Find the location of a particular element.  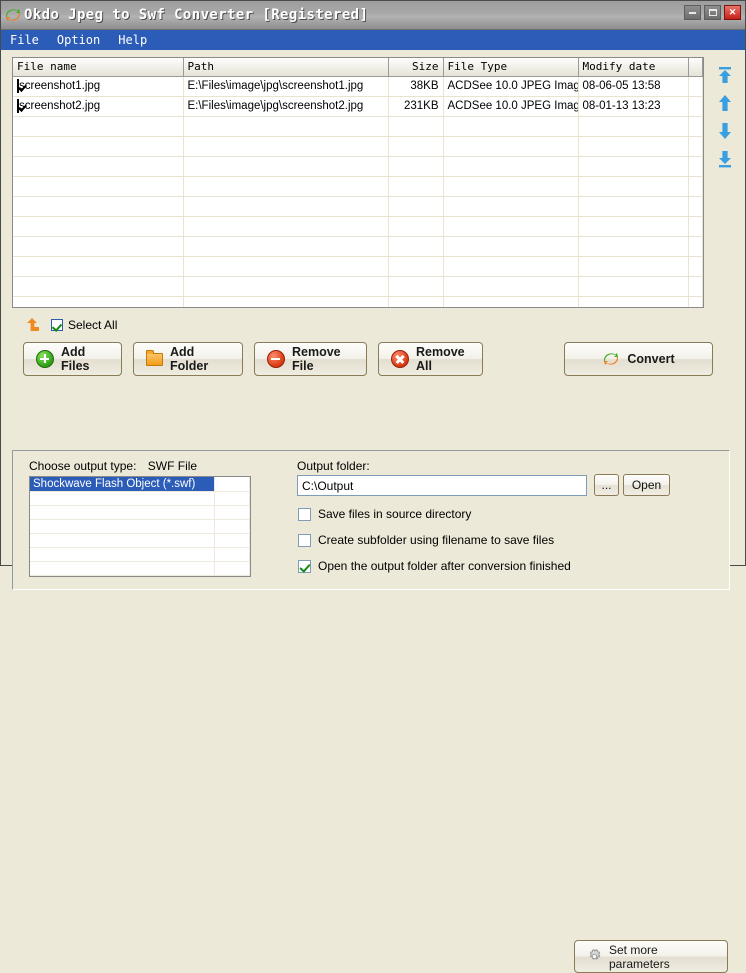

set-more-parameters-button: Set more parameters is located at coordinates (651, 956).